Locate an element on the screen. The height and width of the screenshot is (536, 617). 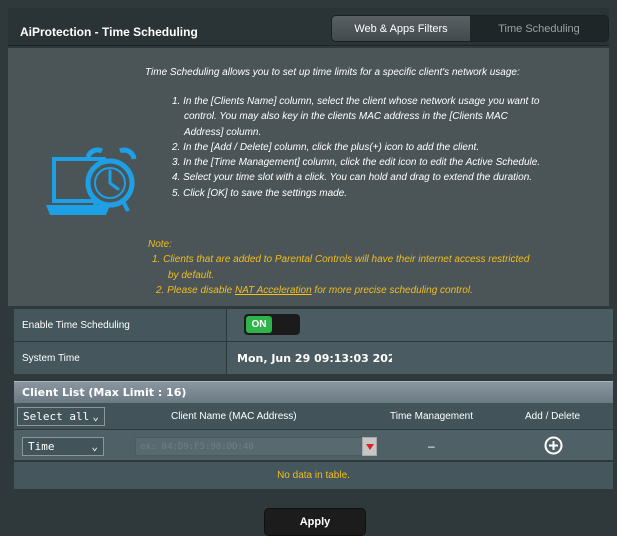
enable-time-scheduling-toggle: ON is located at coordinates (272, 324).